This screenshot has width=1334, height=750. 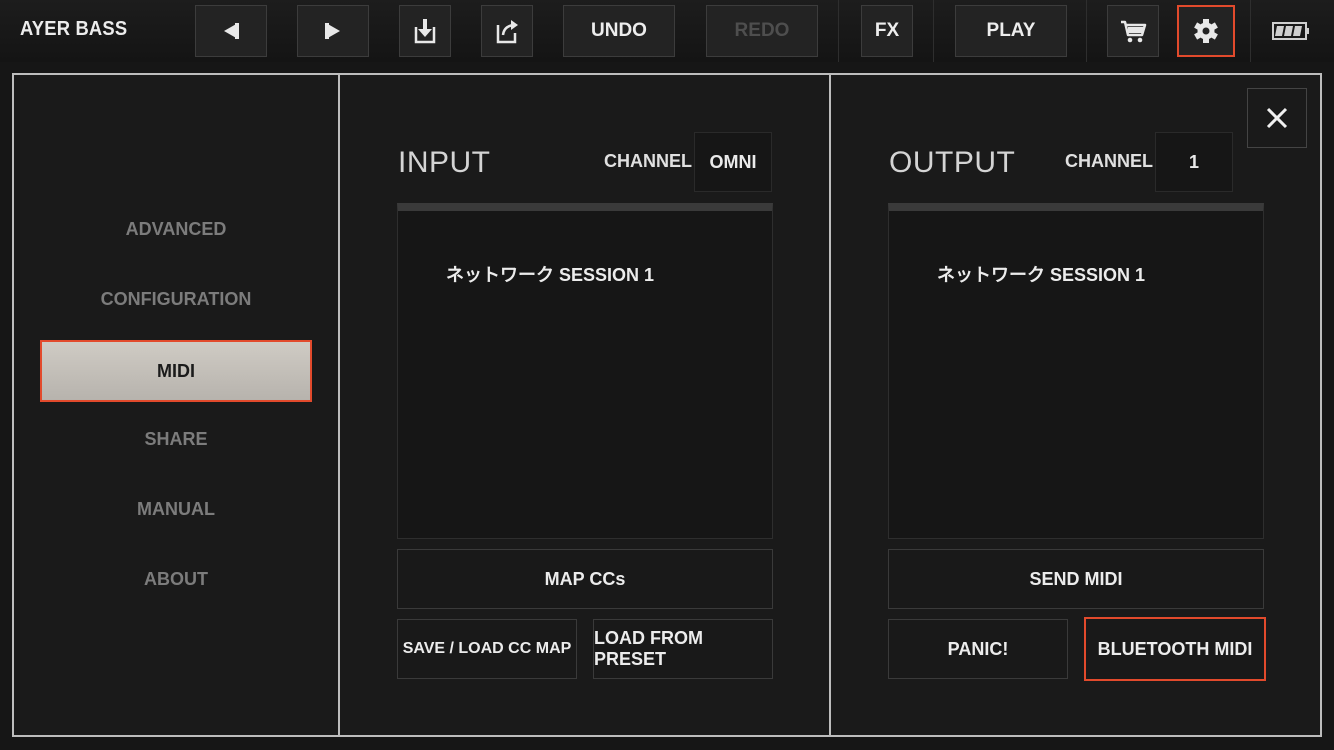 What do you see at coordinates (1041, 274) in the screenshot?
I see `output-device-item: ネットワーク SESSION 1` at bounding box center [1041, 274].